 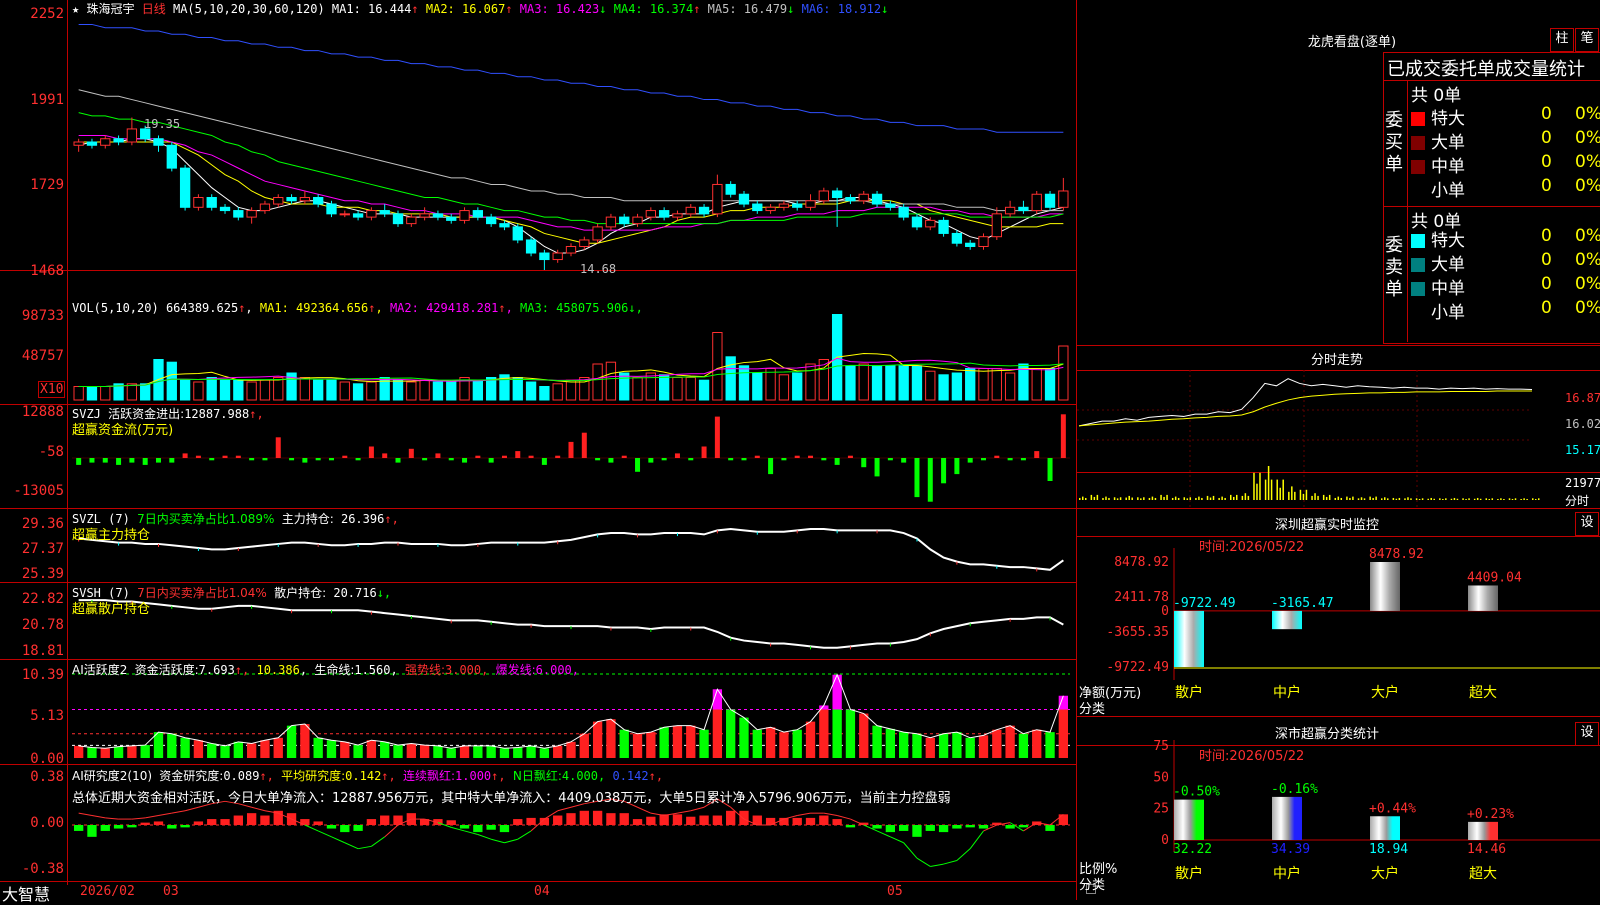 What do you see at coordinates (571, 196) in the screenshot?
I see `ma-line-ma1` at bounding box center [571, 196].